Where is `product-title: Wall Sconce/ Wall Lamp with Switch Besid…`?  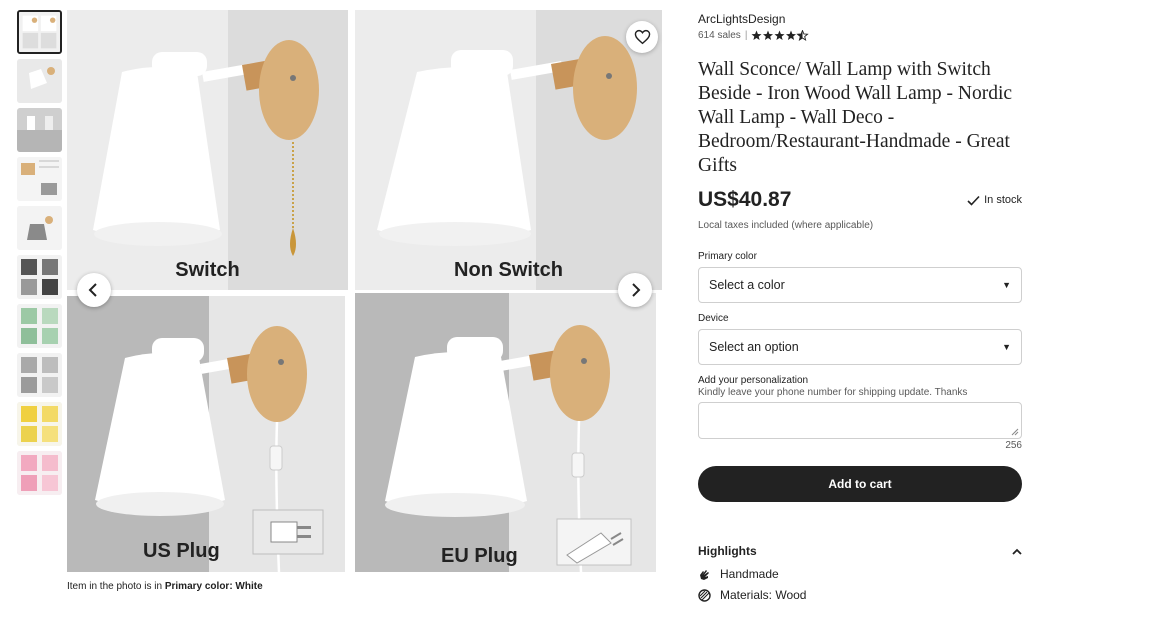
product-title: Wall Sconce/ Wall Lamp with Switch Besid… is located at coordinates (855, 117).